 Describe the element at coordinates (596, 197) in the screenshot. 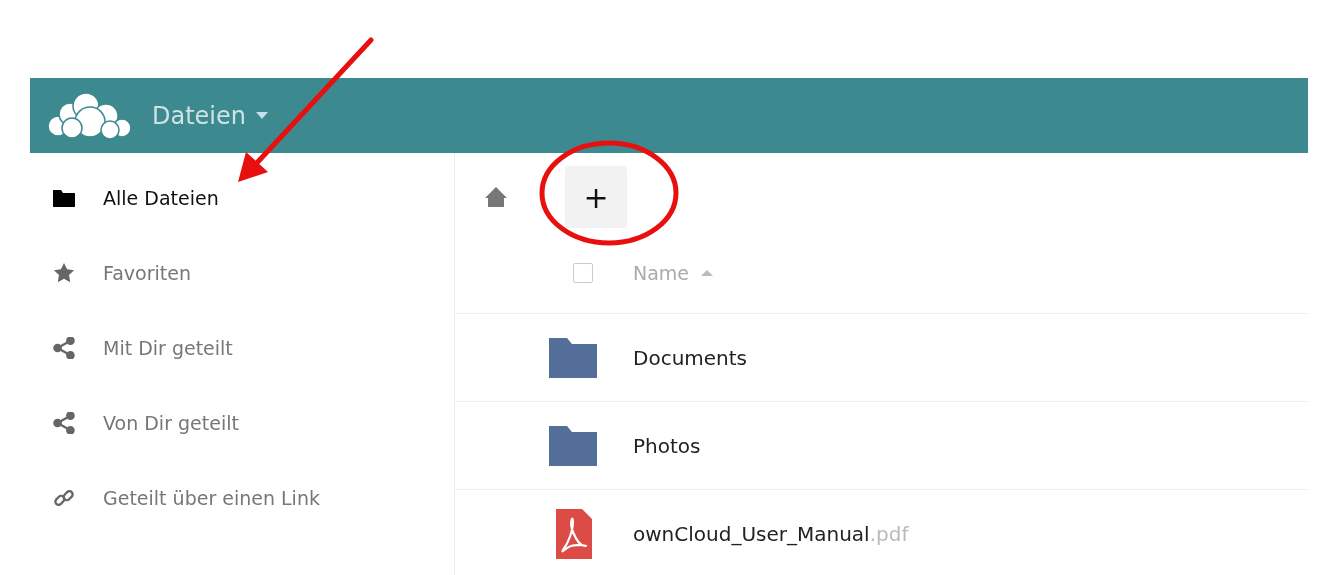

I see `new-button: +` at that location.